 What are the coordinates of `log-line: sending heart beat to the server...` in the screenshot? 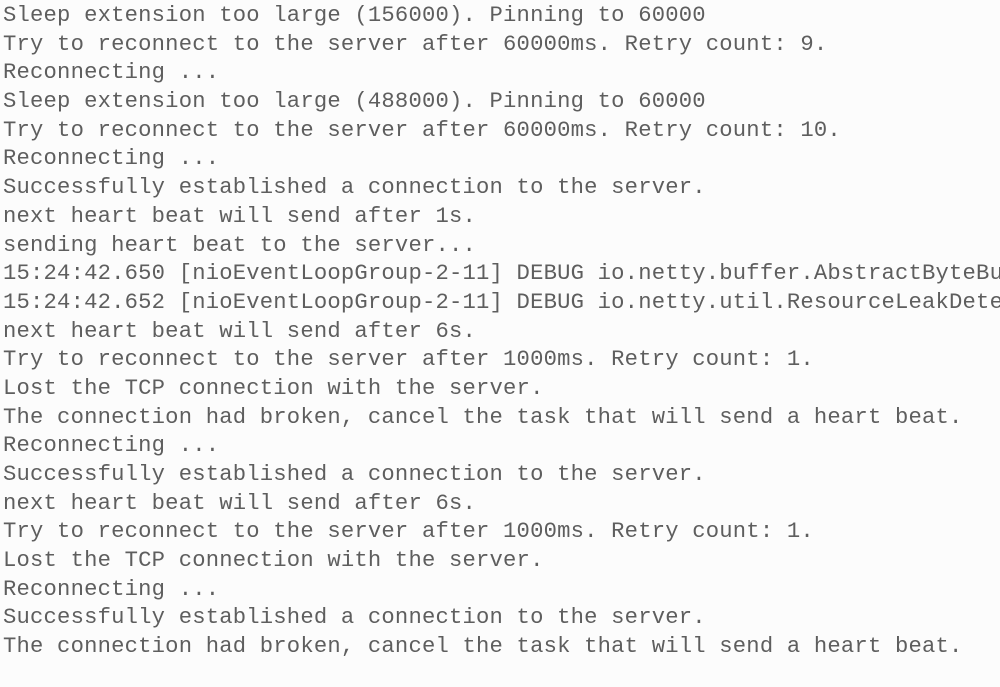 It's located at (240, 245).